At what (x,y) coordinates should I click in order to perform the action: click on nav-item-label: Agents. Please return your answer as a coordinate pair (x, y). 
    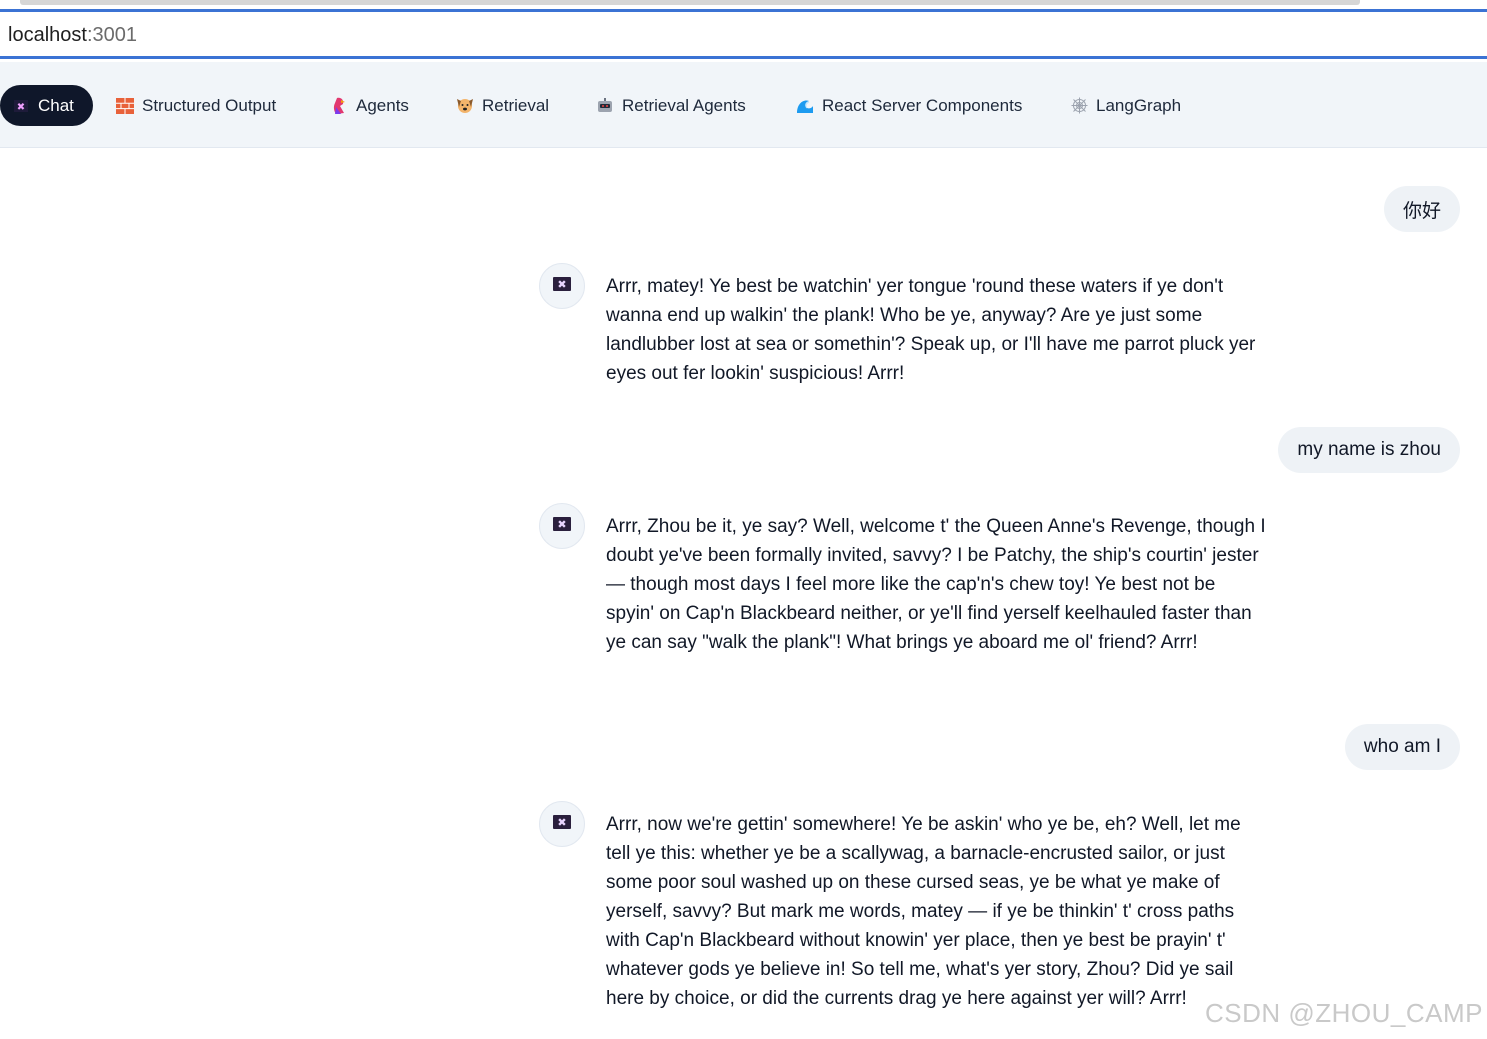
    Looking at the image, I should click on (382, 105).